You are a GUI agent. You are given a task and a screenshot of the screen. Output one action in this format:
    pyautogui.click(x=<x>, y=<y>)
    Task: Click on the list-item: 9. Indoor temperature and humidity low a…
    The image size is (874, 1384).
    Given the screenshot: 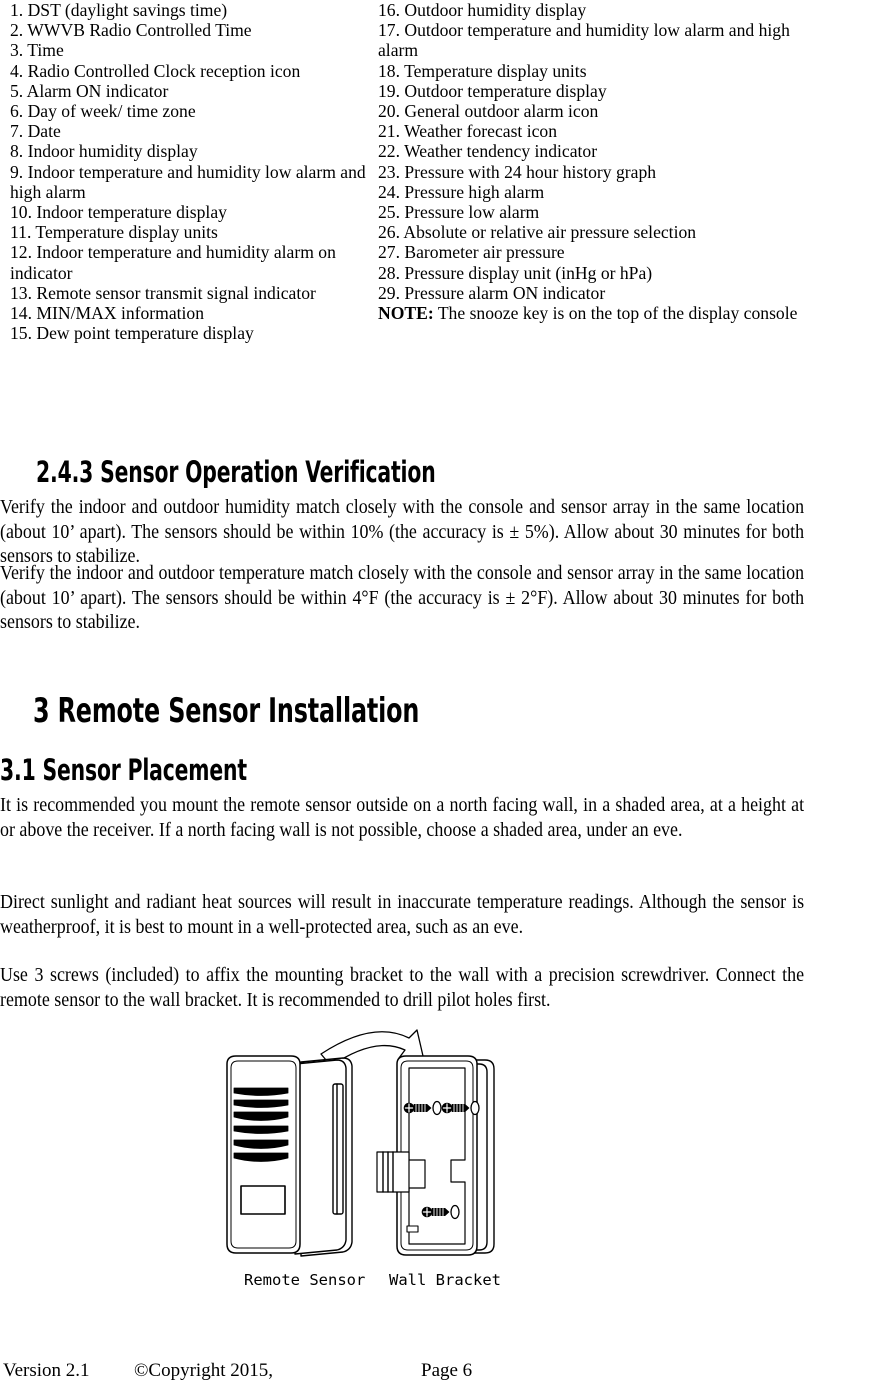 What is the action you would take?
    pyautogui.click(x=190, y=181)
    